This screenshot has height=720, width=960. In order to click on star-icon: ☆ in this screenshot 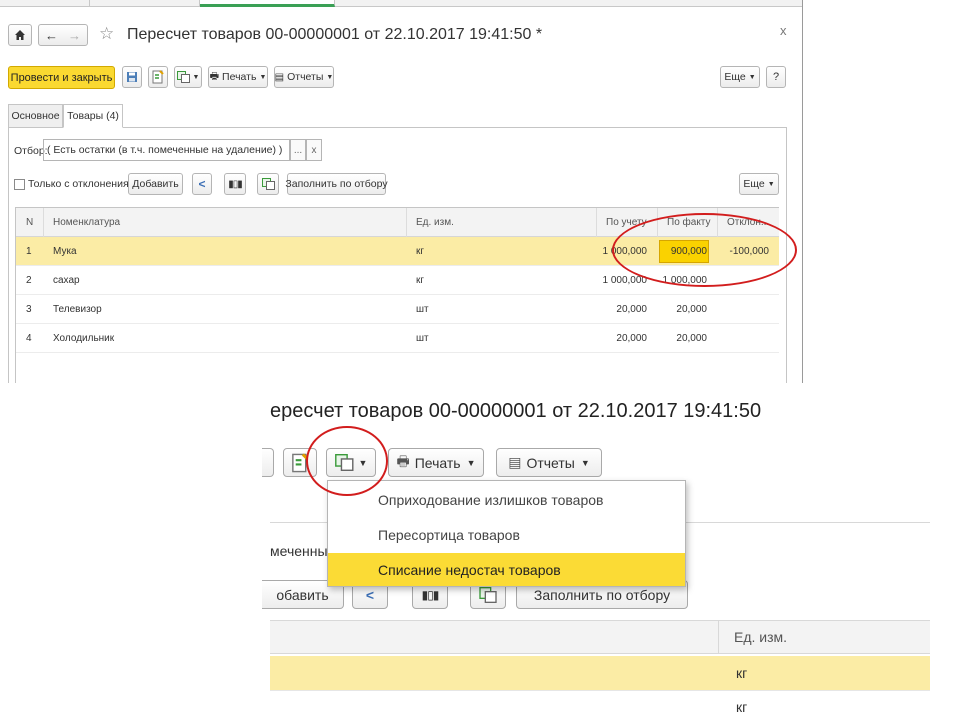, I will do `click(106, 34)`.